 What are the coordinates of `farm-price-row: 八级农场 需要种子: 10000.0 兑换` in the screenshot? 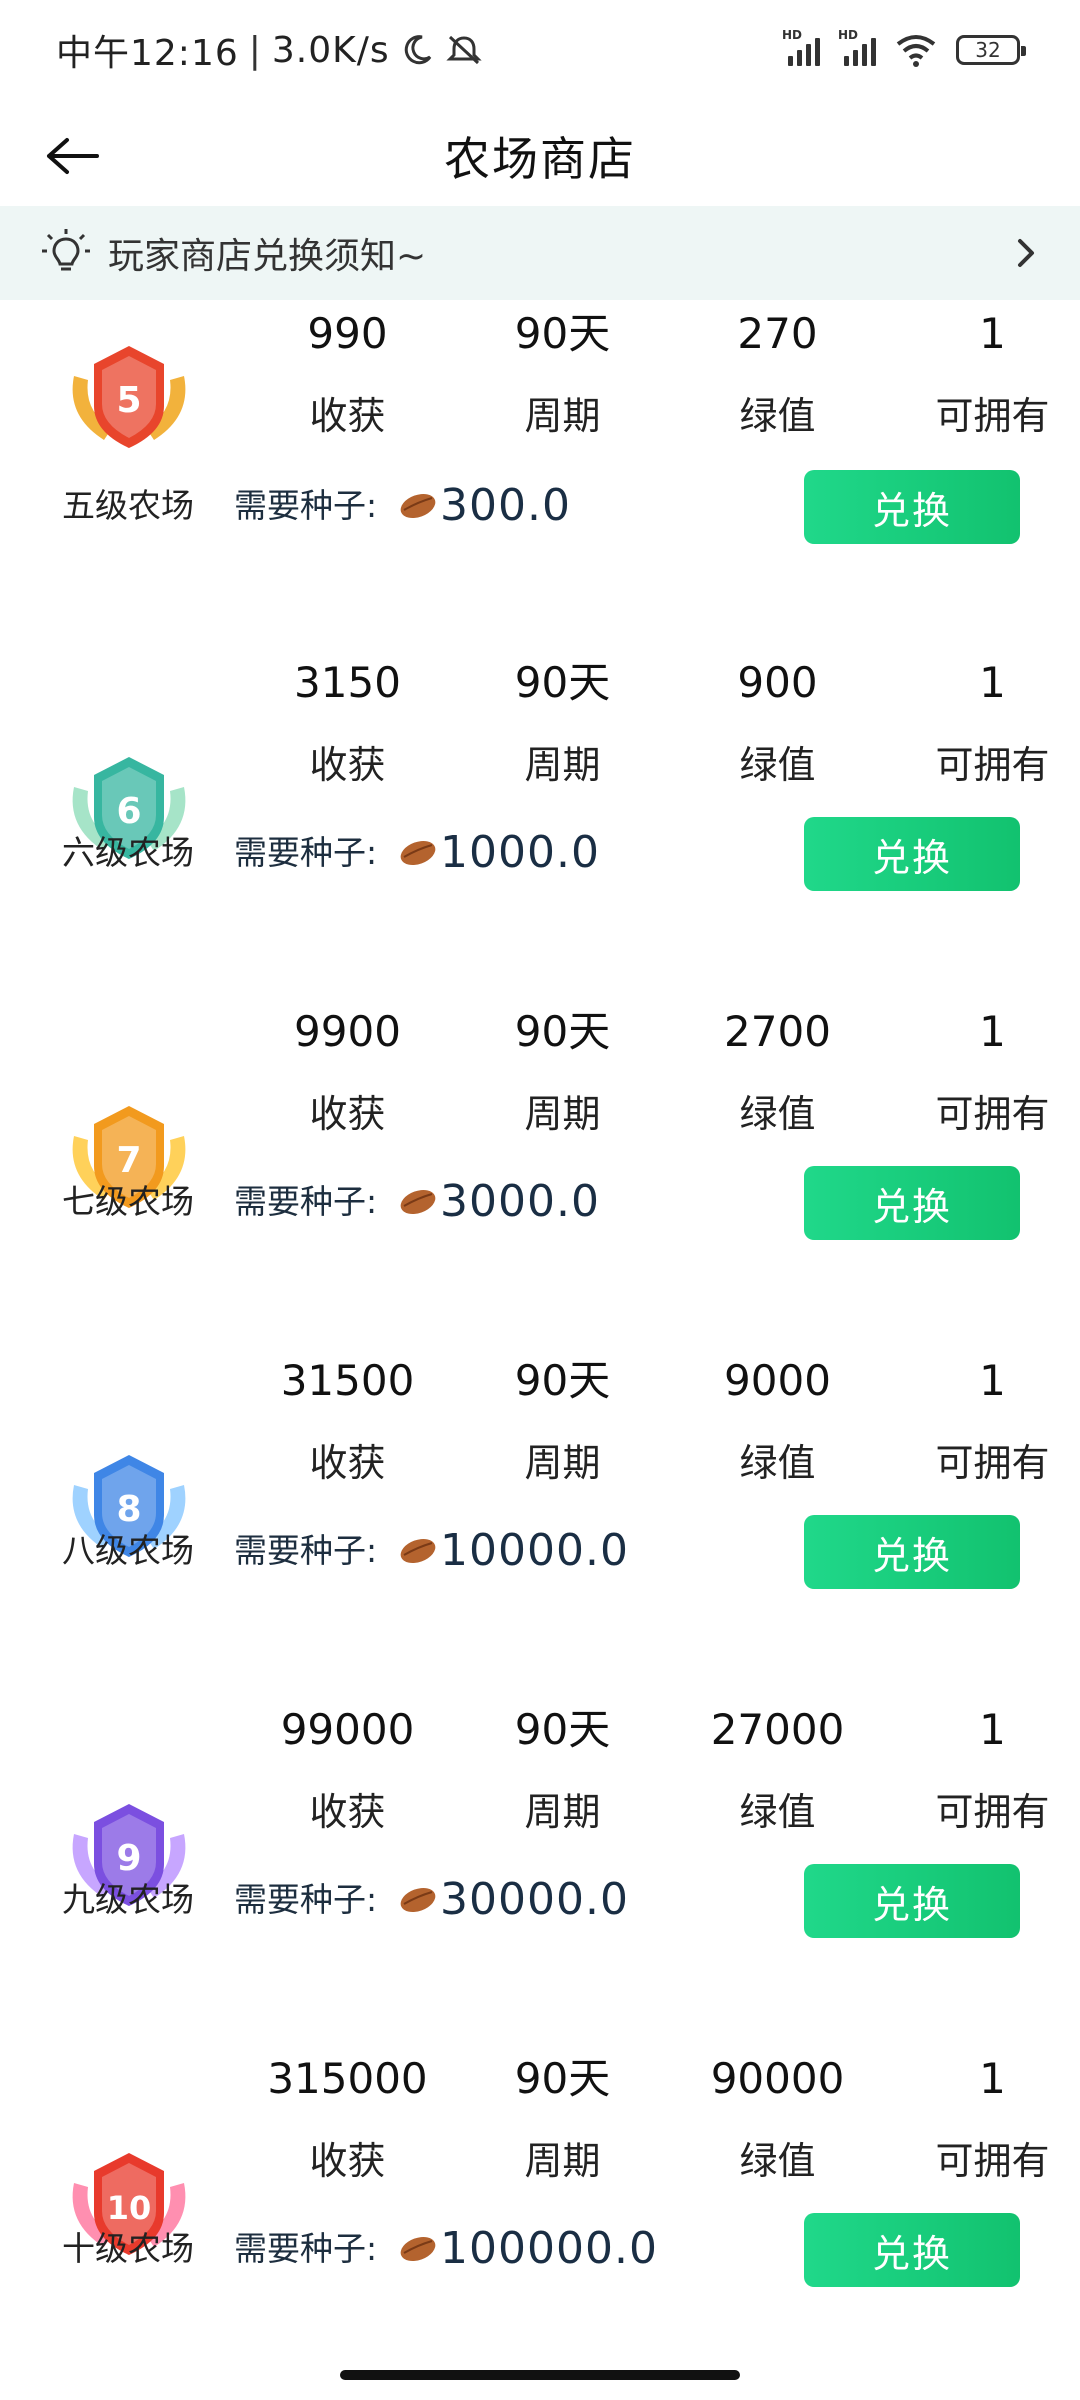 It's located at (540, 1551).